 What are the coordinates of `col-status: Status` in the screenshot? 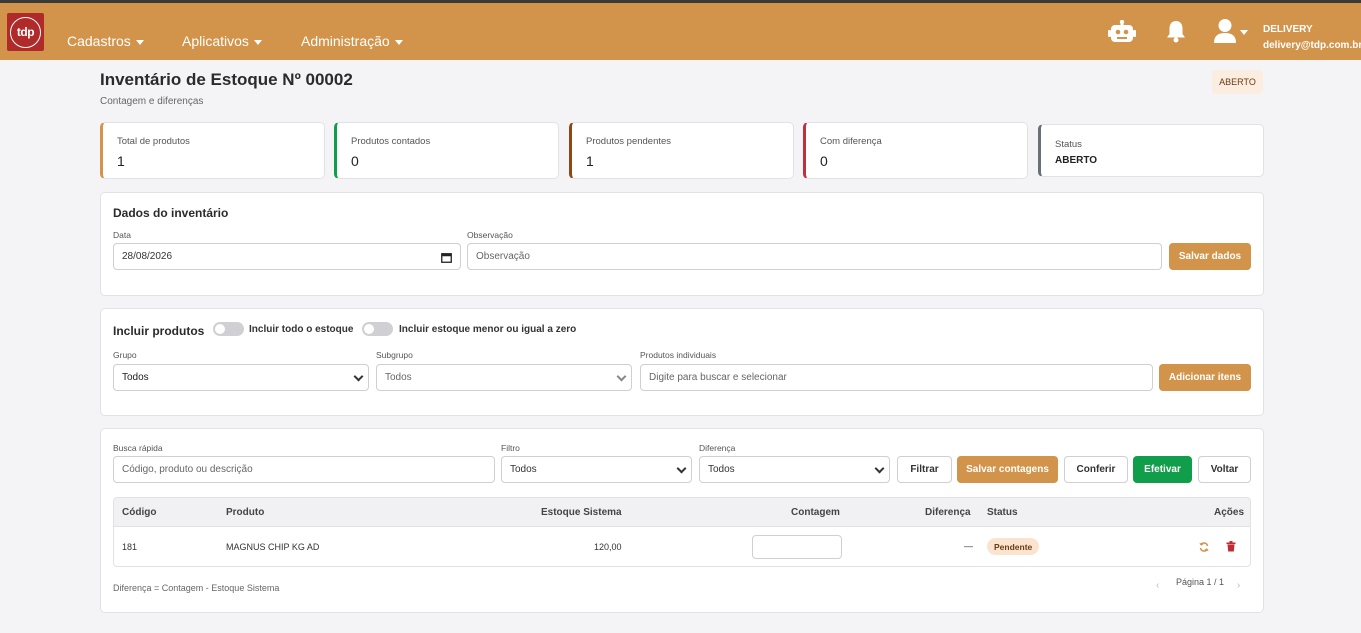 It's located at (1002, 512).